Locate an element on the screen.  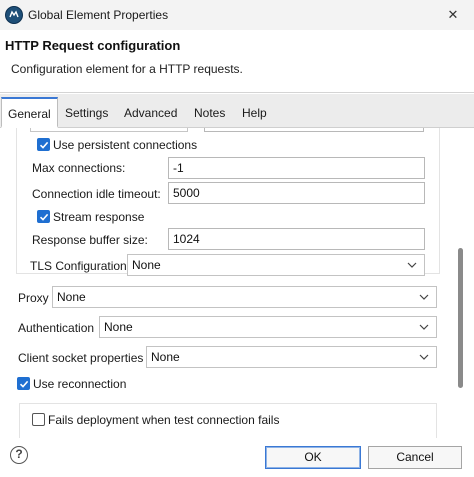
partially-visible-field is located at coordinates (109, 130).